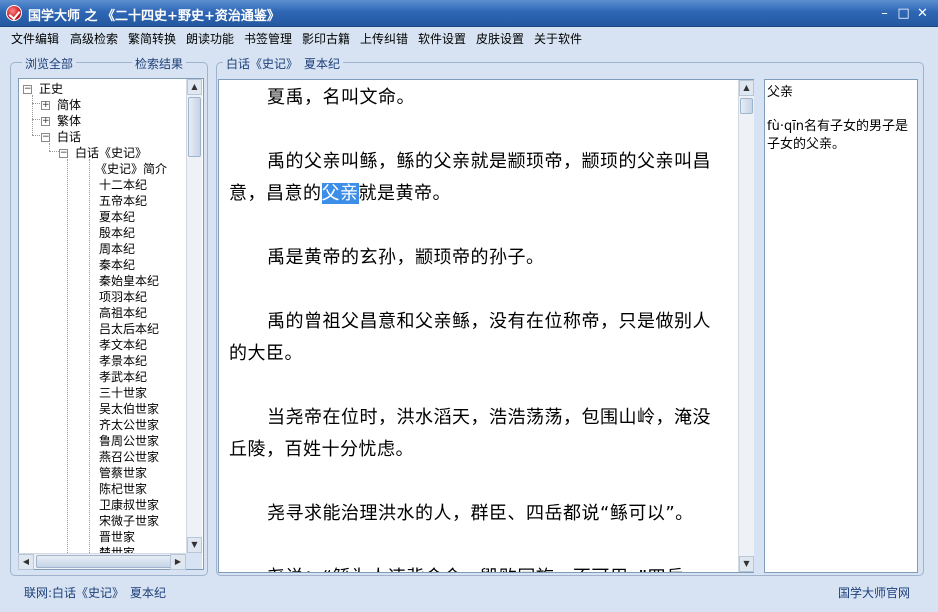  I want to click on reader-scroll-thumb, so click(746, 106).